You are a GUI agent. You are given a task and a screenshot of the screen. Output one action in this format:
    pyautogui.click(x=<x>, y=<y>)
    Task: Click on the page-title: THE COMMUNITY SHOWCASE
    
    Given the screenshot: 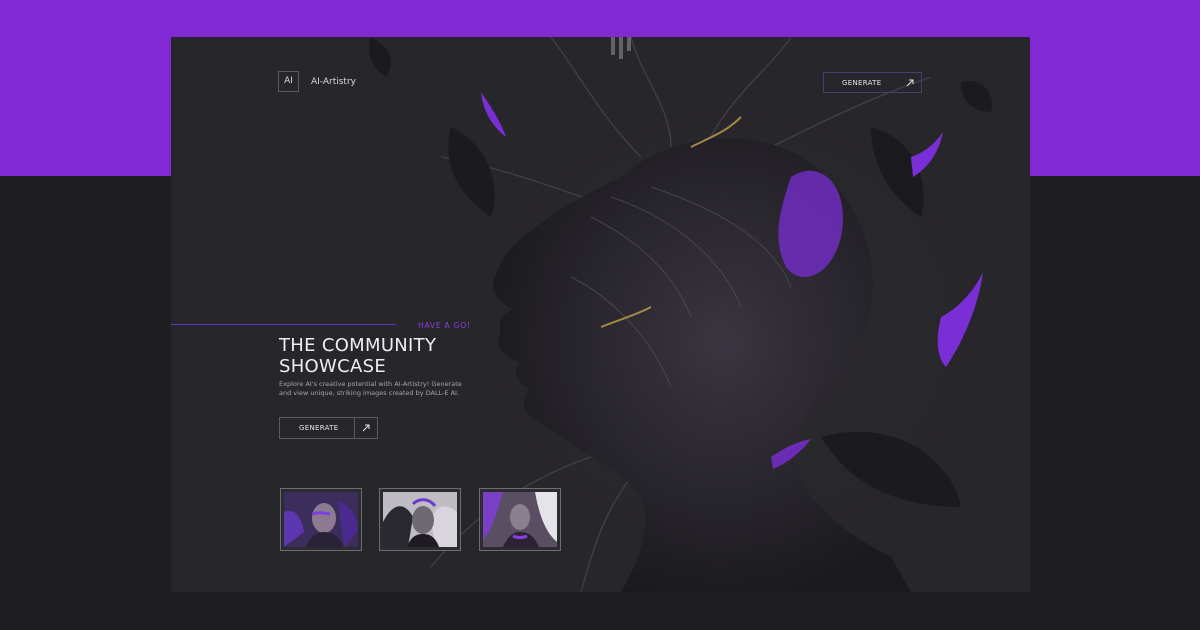 What is the action you would take?
    pyautogui.click(x=399, y=356)
    